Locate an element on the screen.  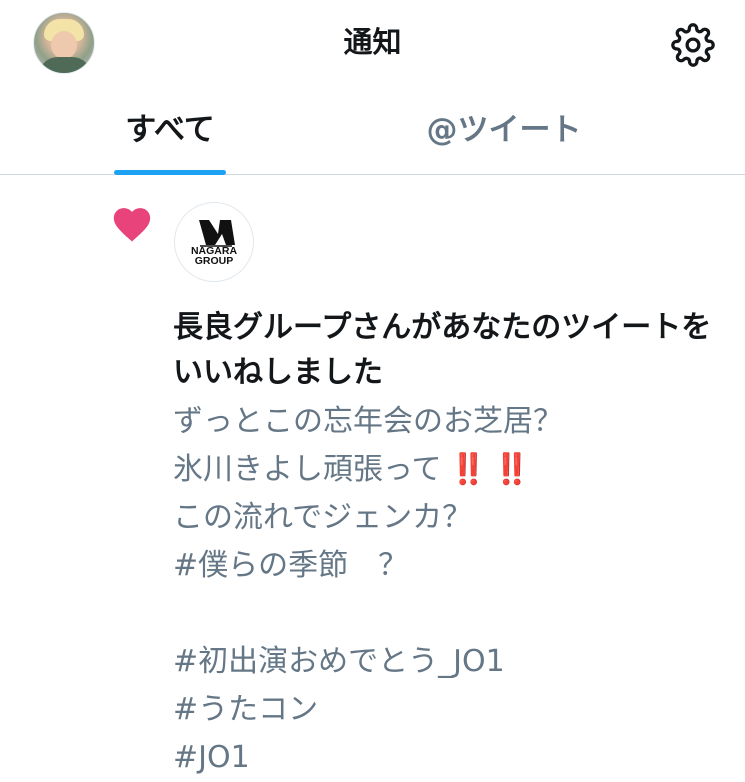
hashtag-link: #うたコン is located at coordinates (445, 710).